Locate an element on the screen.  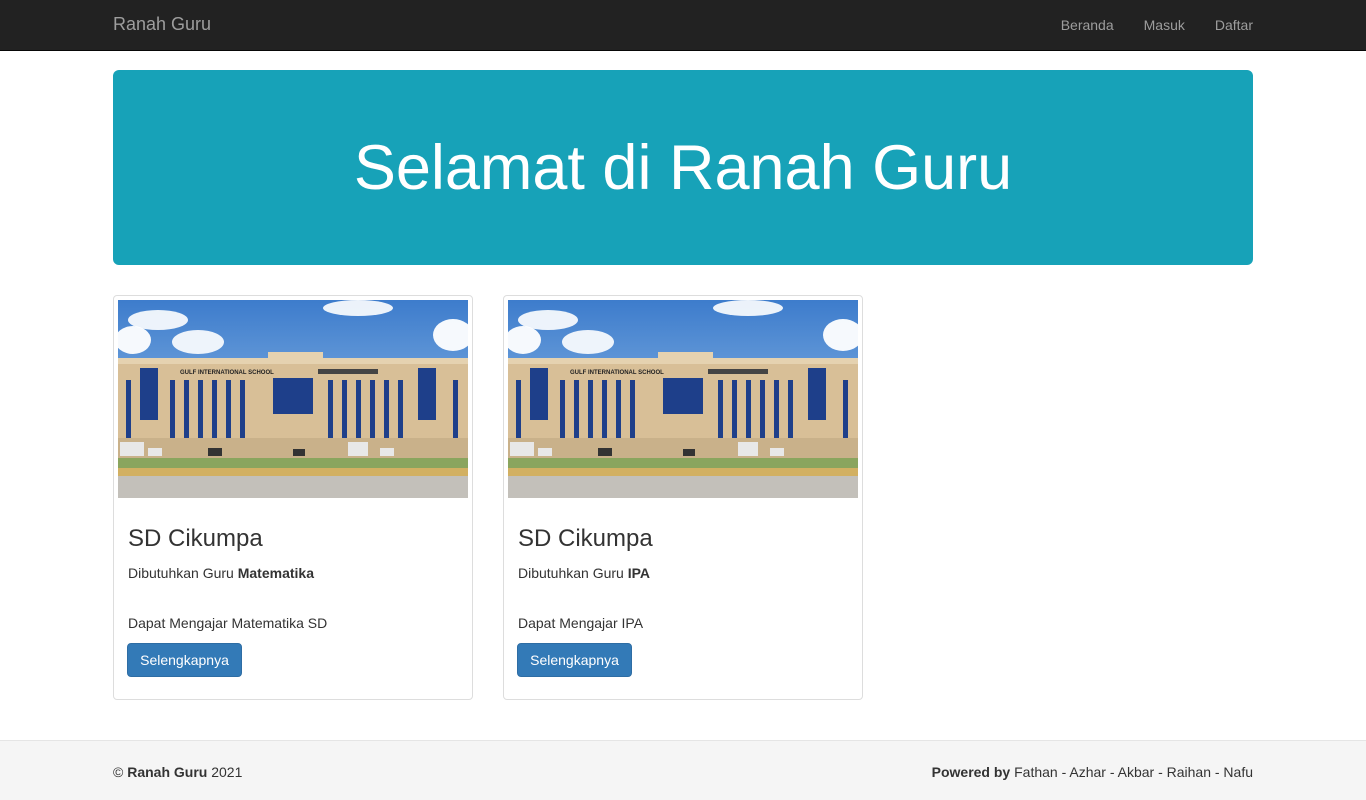
navbar-brand: Ranah Guru is located at coordinates (162, 24).